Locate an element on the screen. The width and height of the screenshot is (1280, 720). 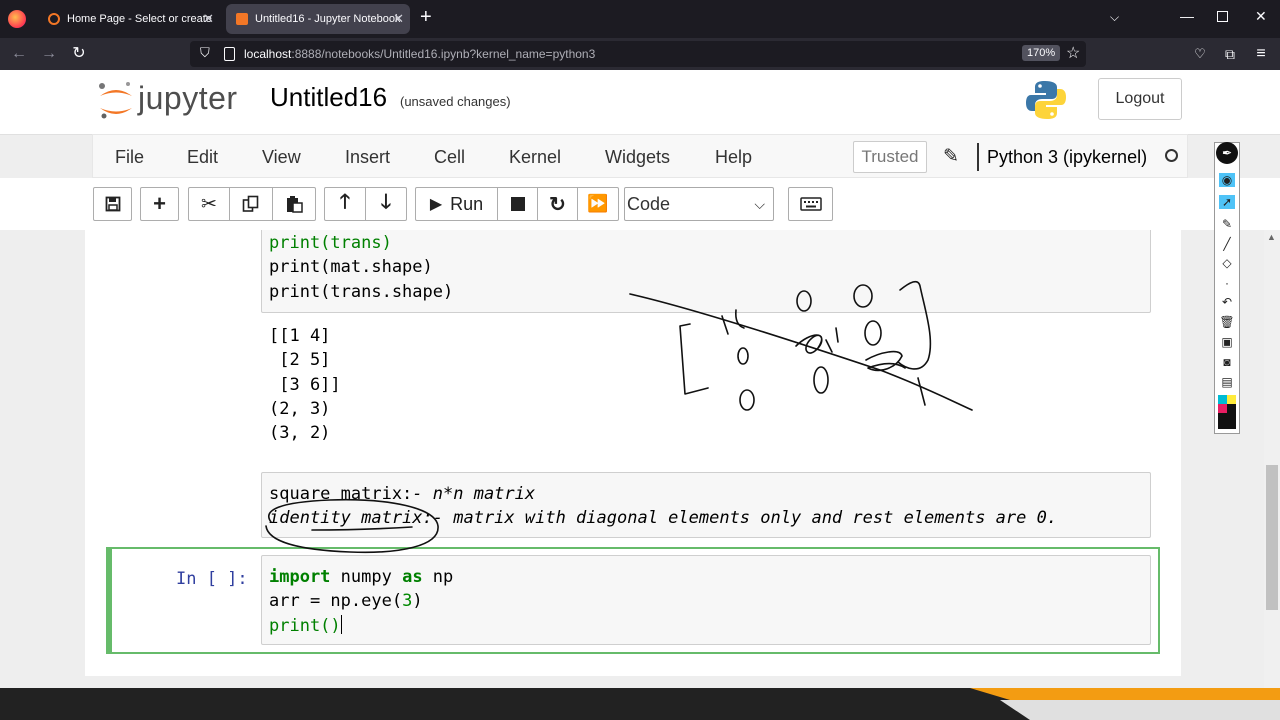
vertical-scrollbar: ▲ is located at coordinates (1272, 459).